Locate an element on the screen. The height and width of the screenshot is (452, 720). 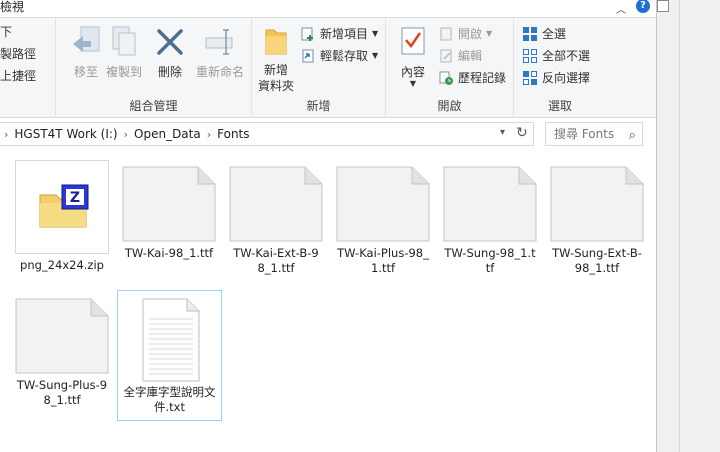
properties-check-icon is located at coordinates (413, 41).